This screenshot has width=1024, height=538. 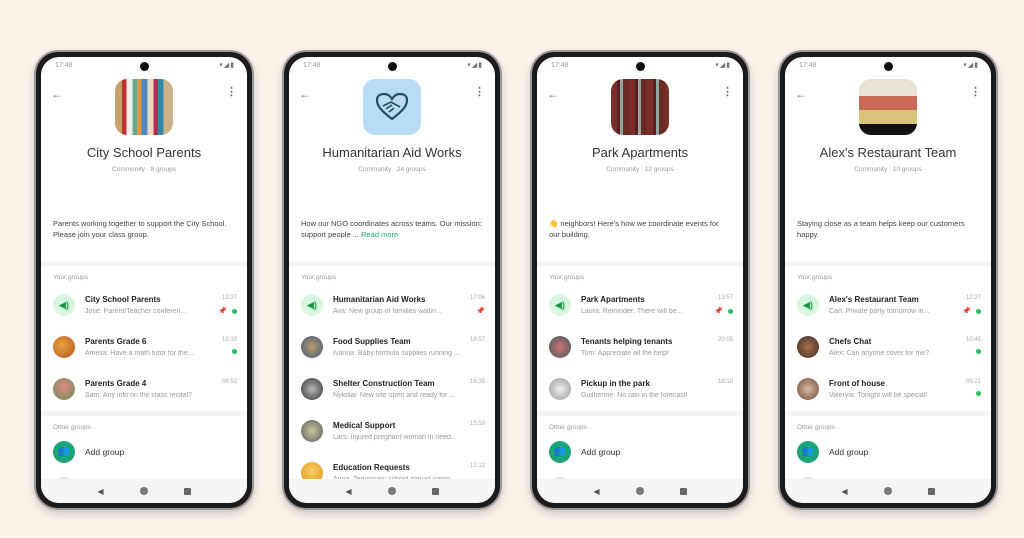 I want to click on group-time: 16:35, so click(x=477, y=382).